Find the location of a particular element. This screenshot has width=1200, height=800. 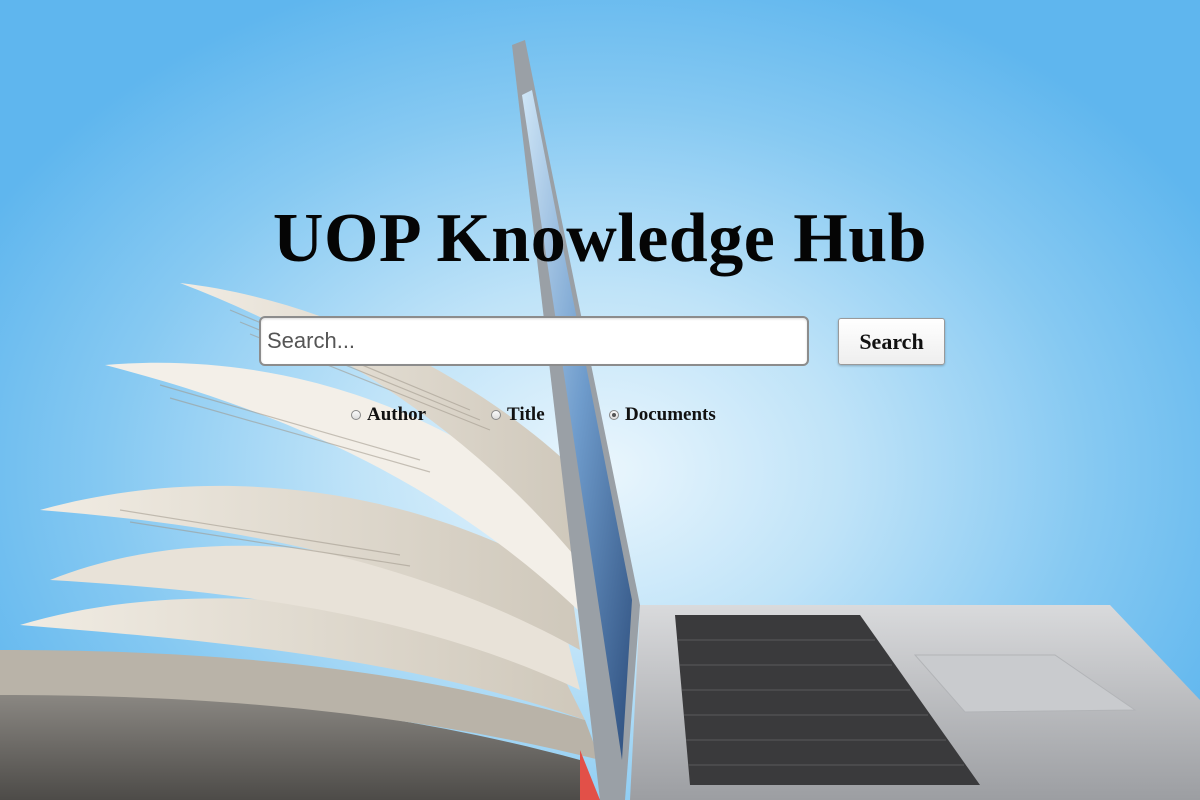

search-input is located at coordinates (534, 341).